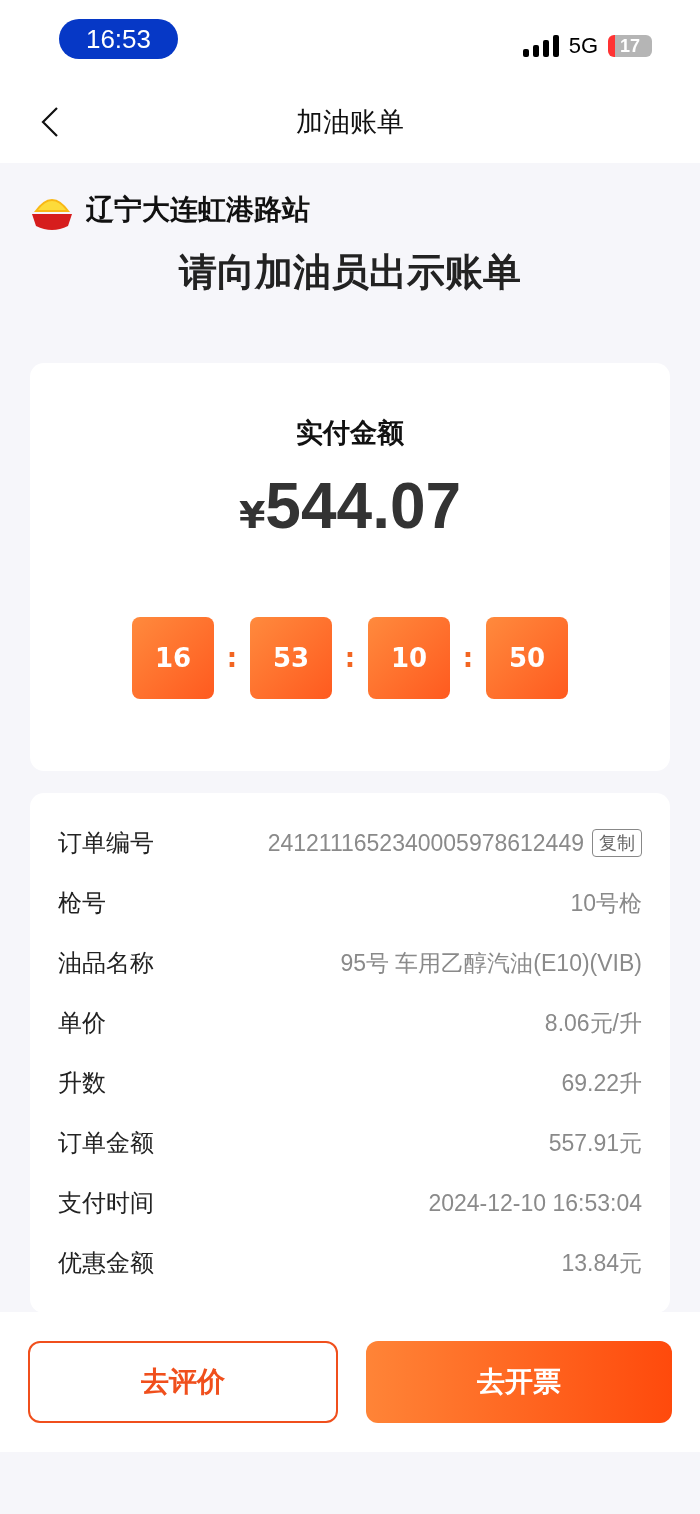 This screenshot has width=700, height=1514. I want to click on status-time: 16:53, so click(118, 39).